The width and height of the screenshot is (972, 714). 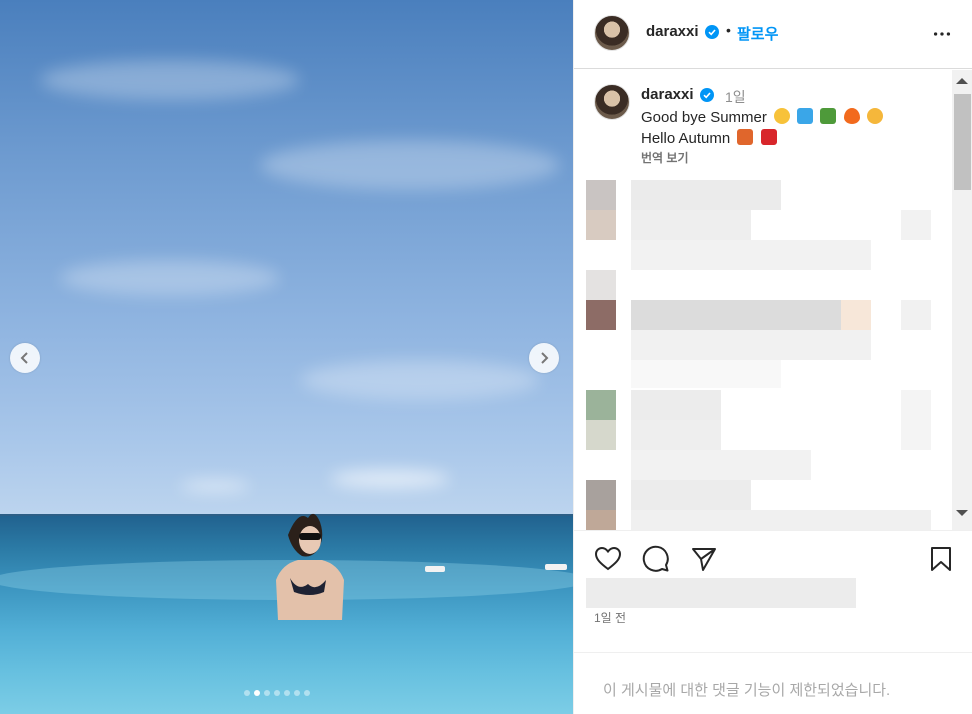 I want to click on more-options-button, so click(x=942, y=34).